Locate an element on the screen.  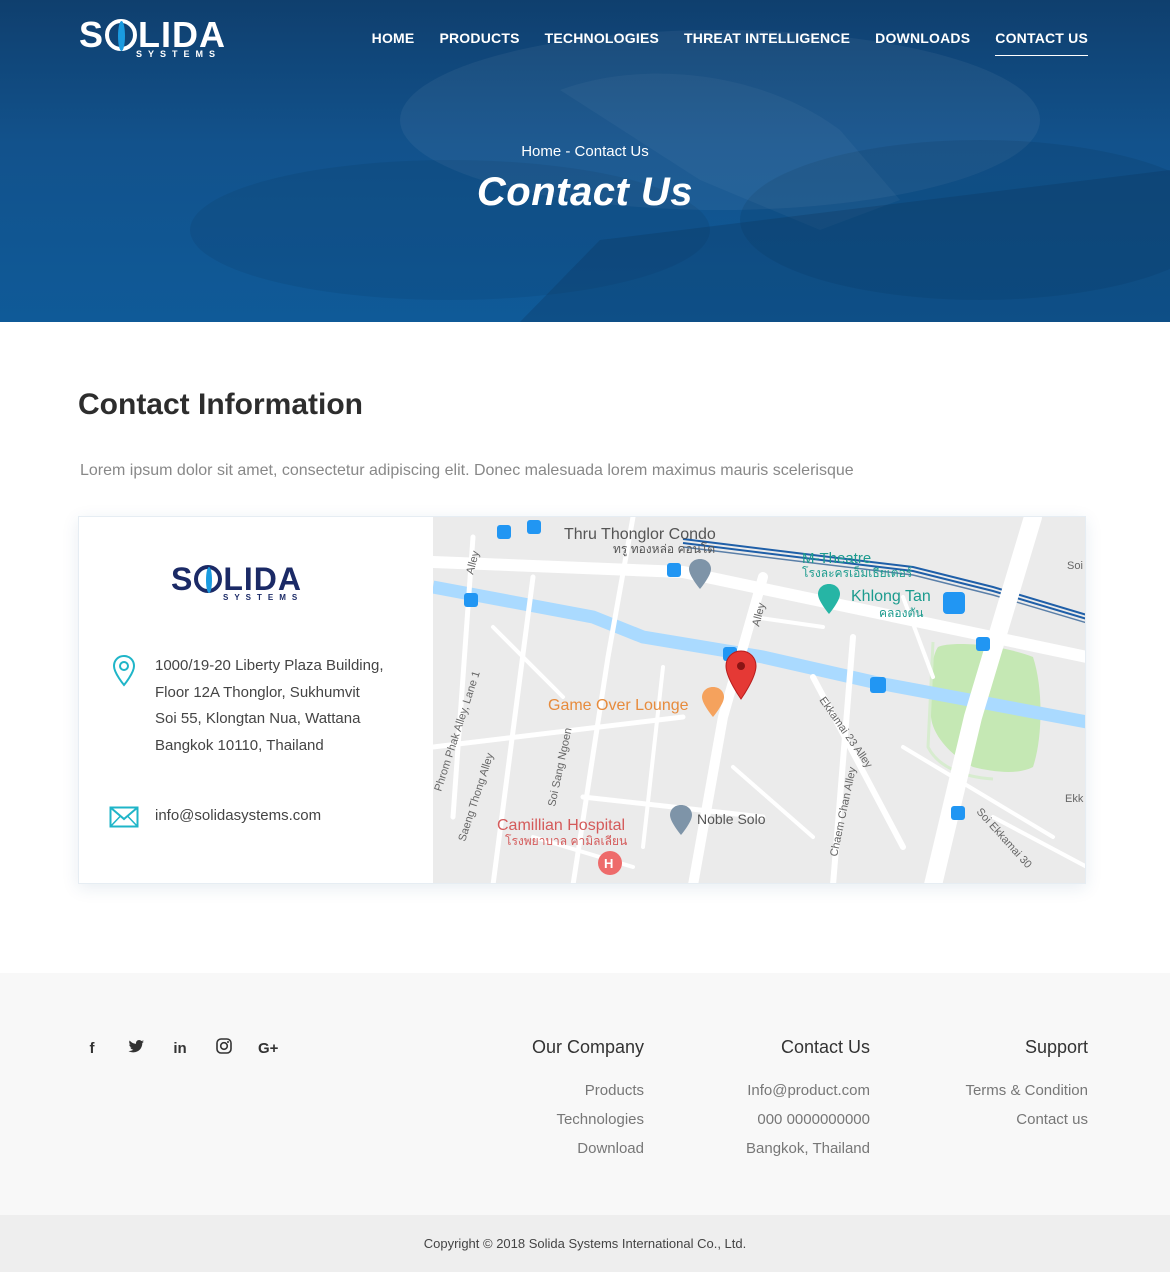
google-plus-icon: G+ is located at coordinates (268, 1048).